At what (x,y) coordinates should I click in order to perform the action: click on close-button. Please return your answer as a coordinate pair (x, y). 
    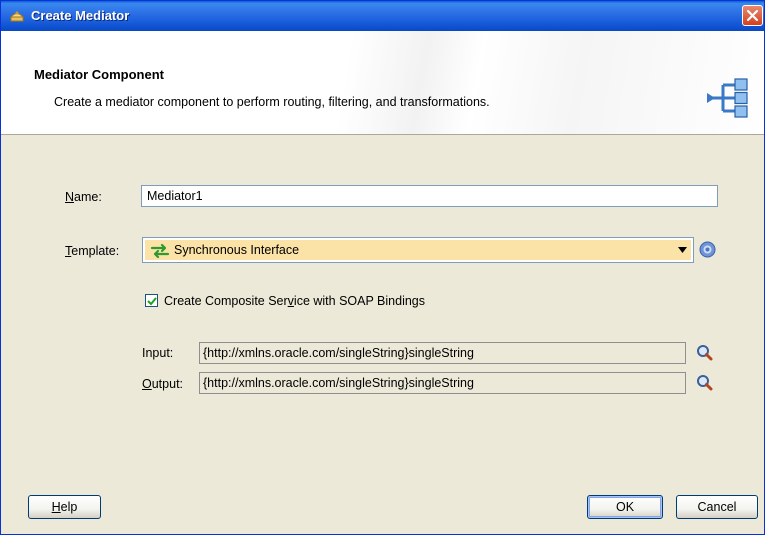
    Looking at the image, I should click on (752, 15).